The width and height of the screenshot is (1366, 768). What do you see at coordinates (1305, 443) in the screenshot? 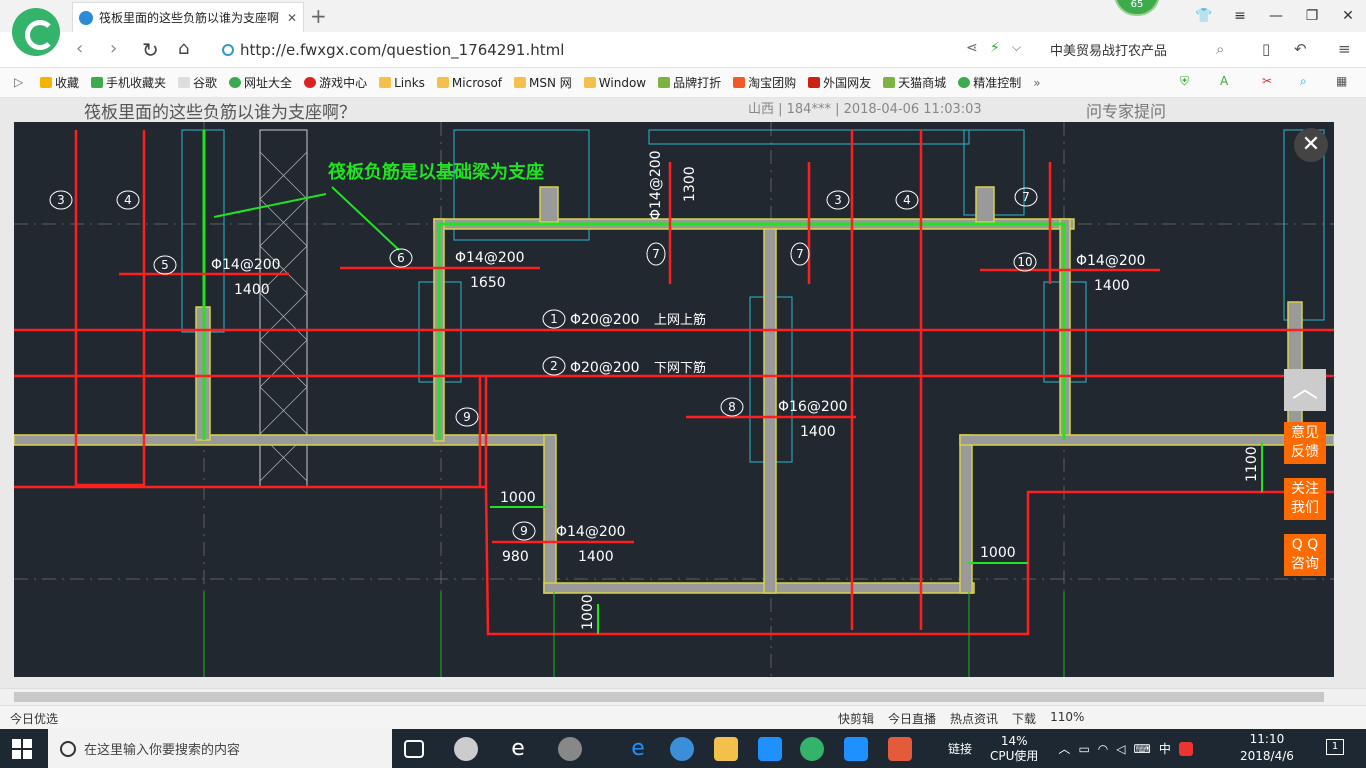
I see `feedback-button: 意见 反馈` at bounding box center [1305, 443].